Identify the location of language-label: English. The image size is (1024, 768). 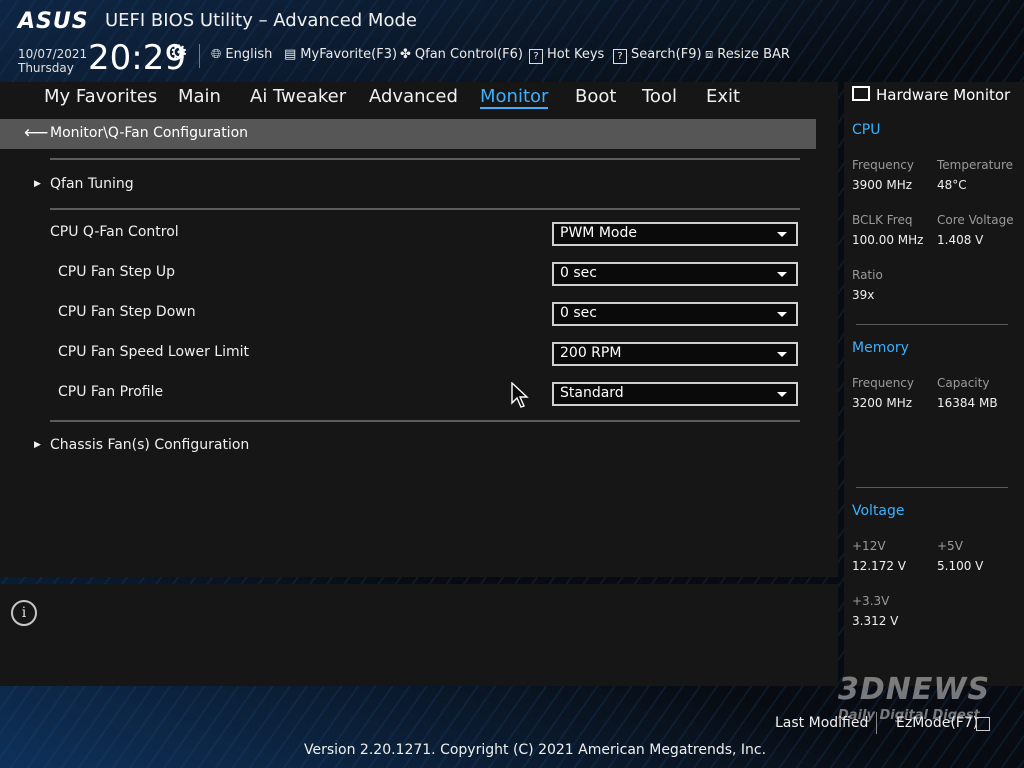
(249, 54).